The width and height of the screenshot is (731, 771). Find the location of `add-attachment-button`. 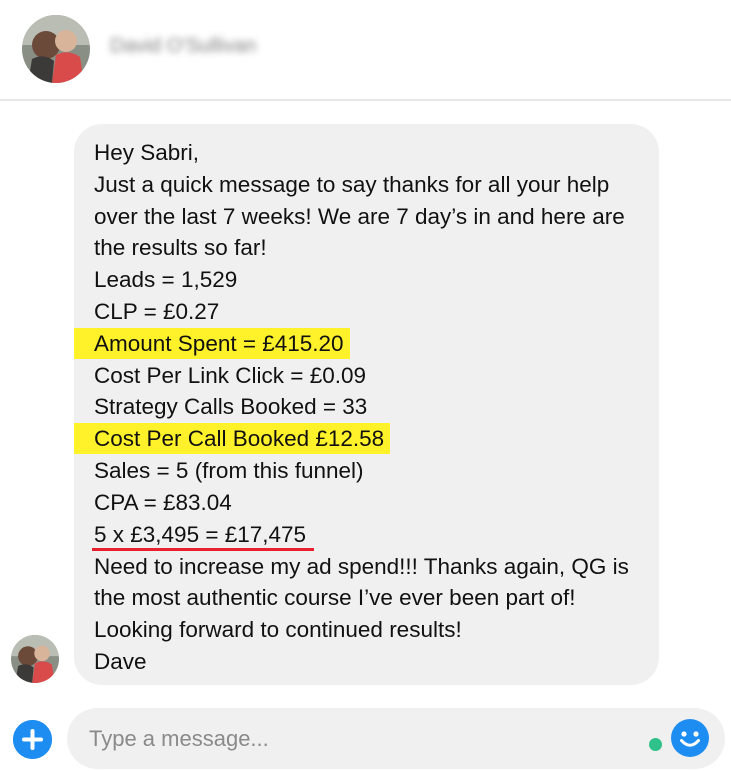

add-attachment-button is located at coordinates (32, 739).